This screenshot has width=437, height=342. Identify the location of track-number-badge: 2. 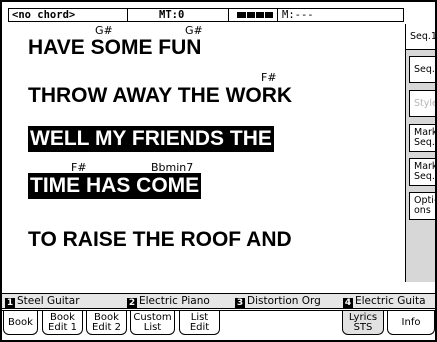
(132, 303).